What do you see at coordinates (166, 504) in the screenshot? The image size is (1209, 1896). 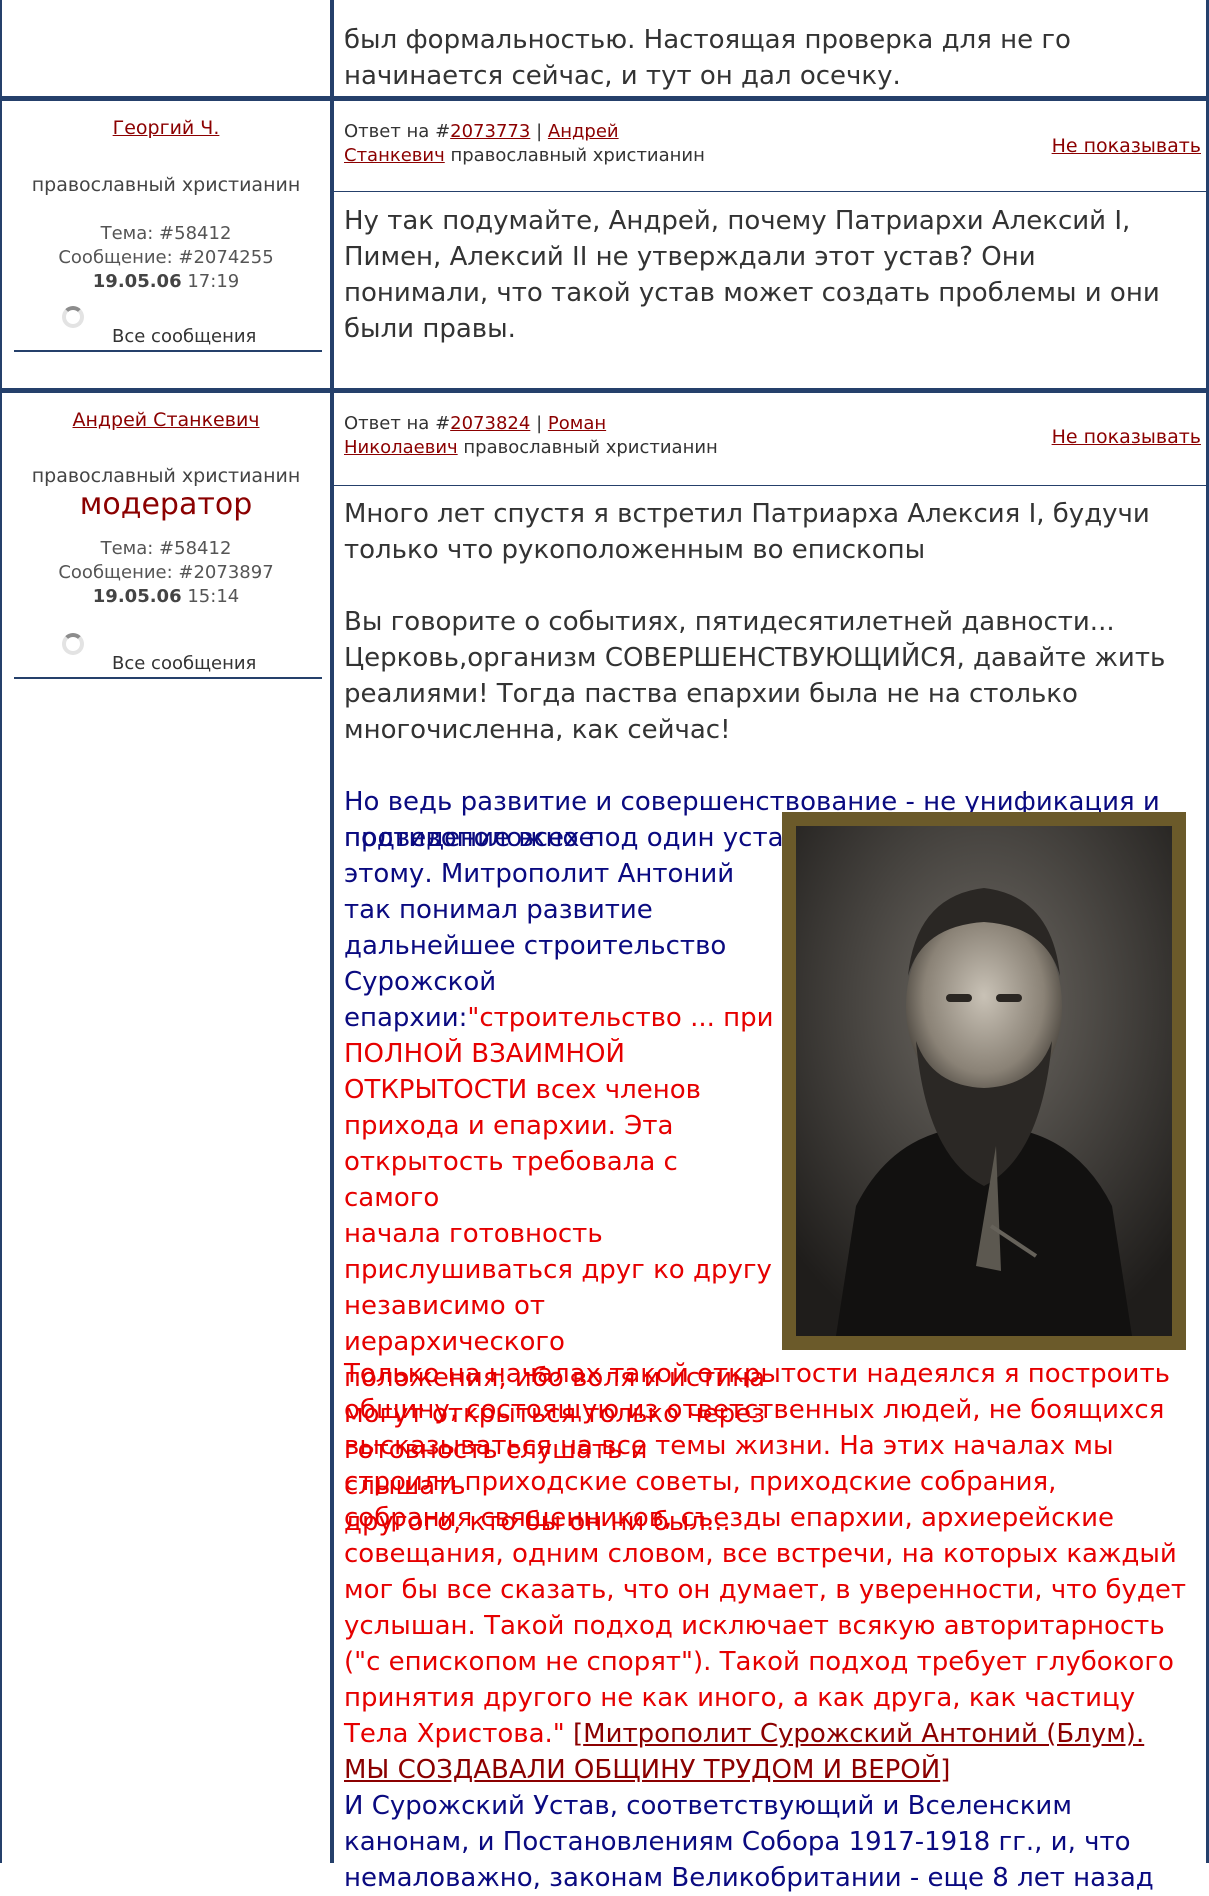 I see `moderator-badge: модератор` at bounding box center [166, 504].